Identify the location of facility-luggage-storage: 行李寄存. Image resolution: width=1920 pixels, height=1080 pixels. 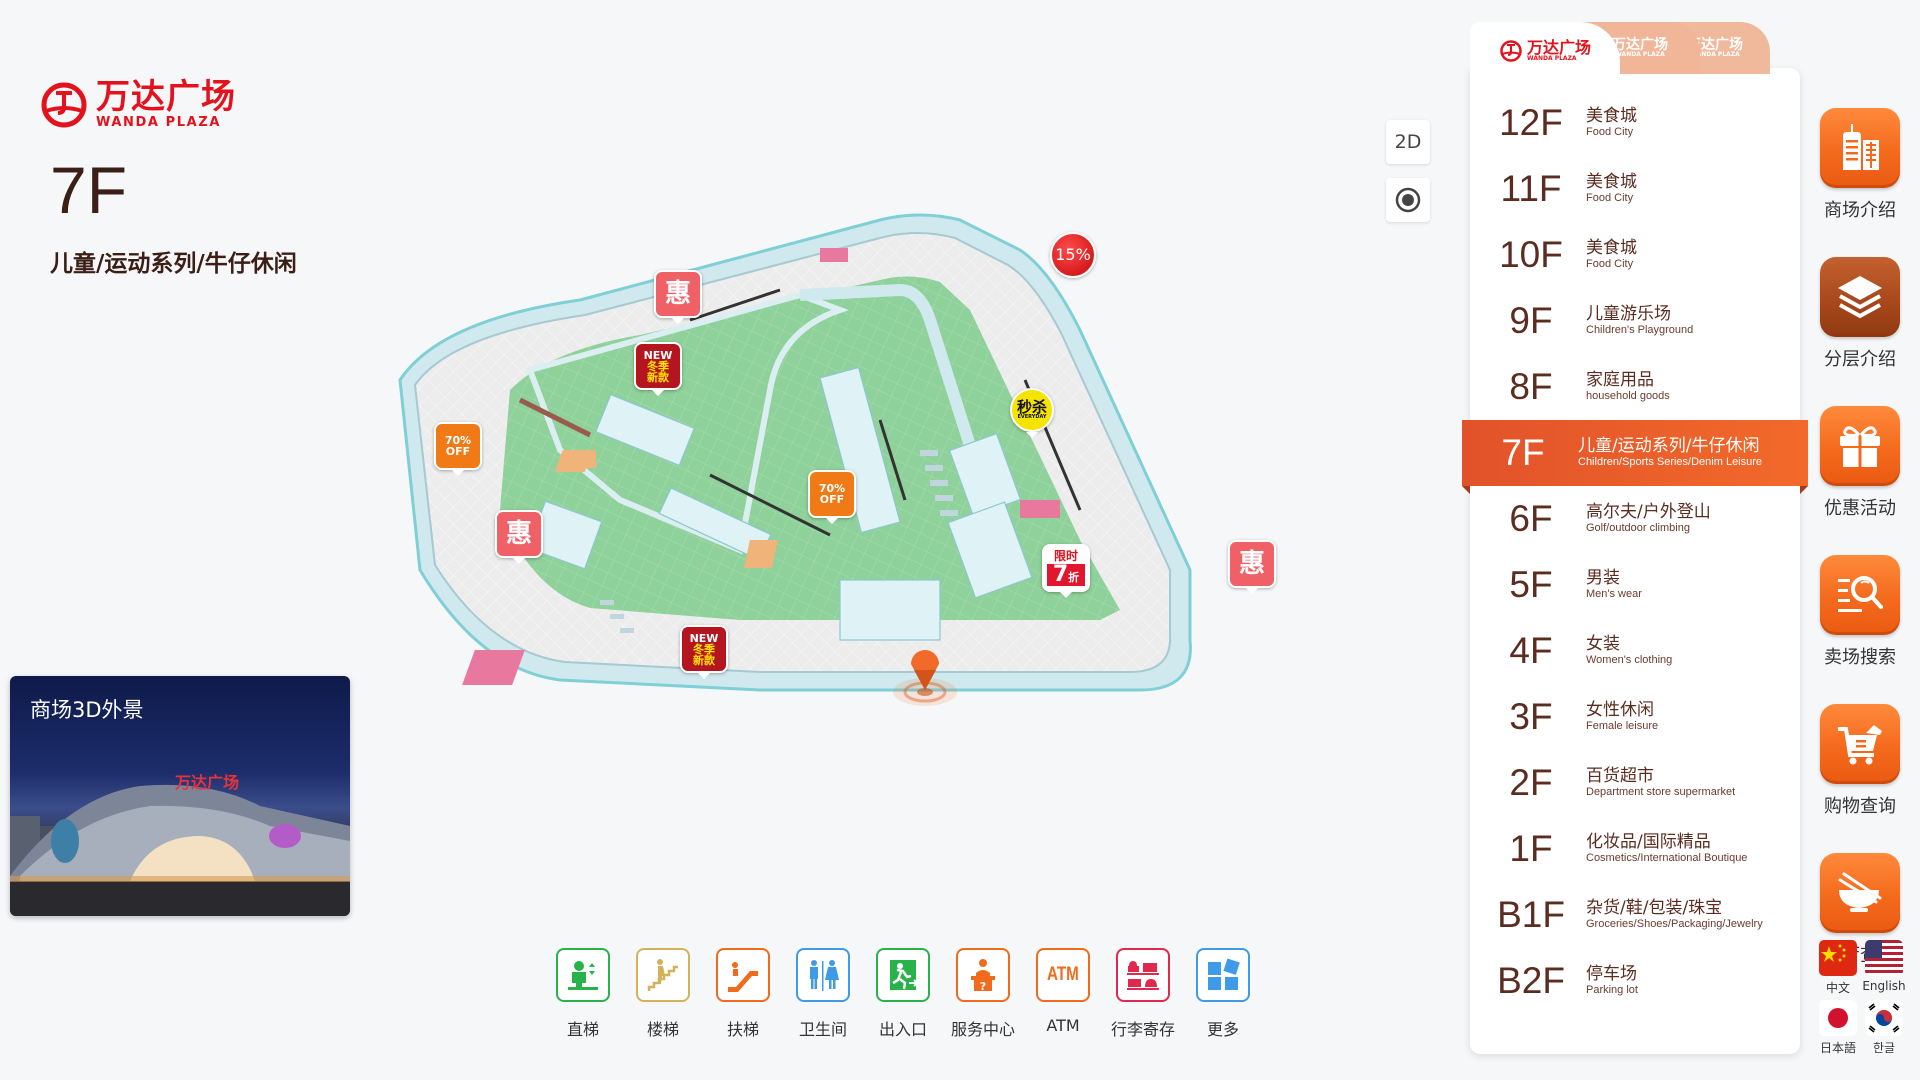
(1143, 994).